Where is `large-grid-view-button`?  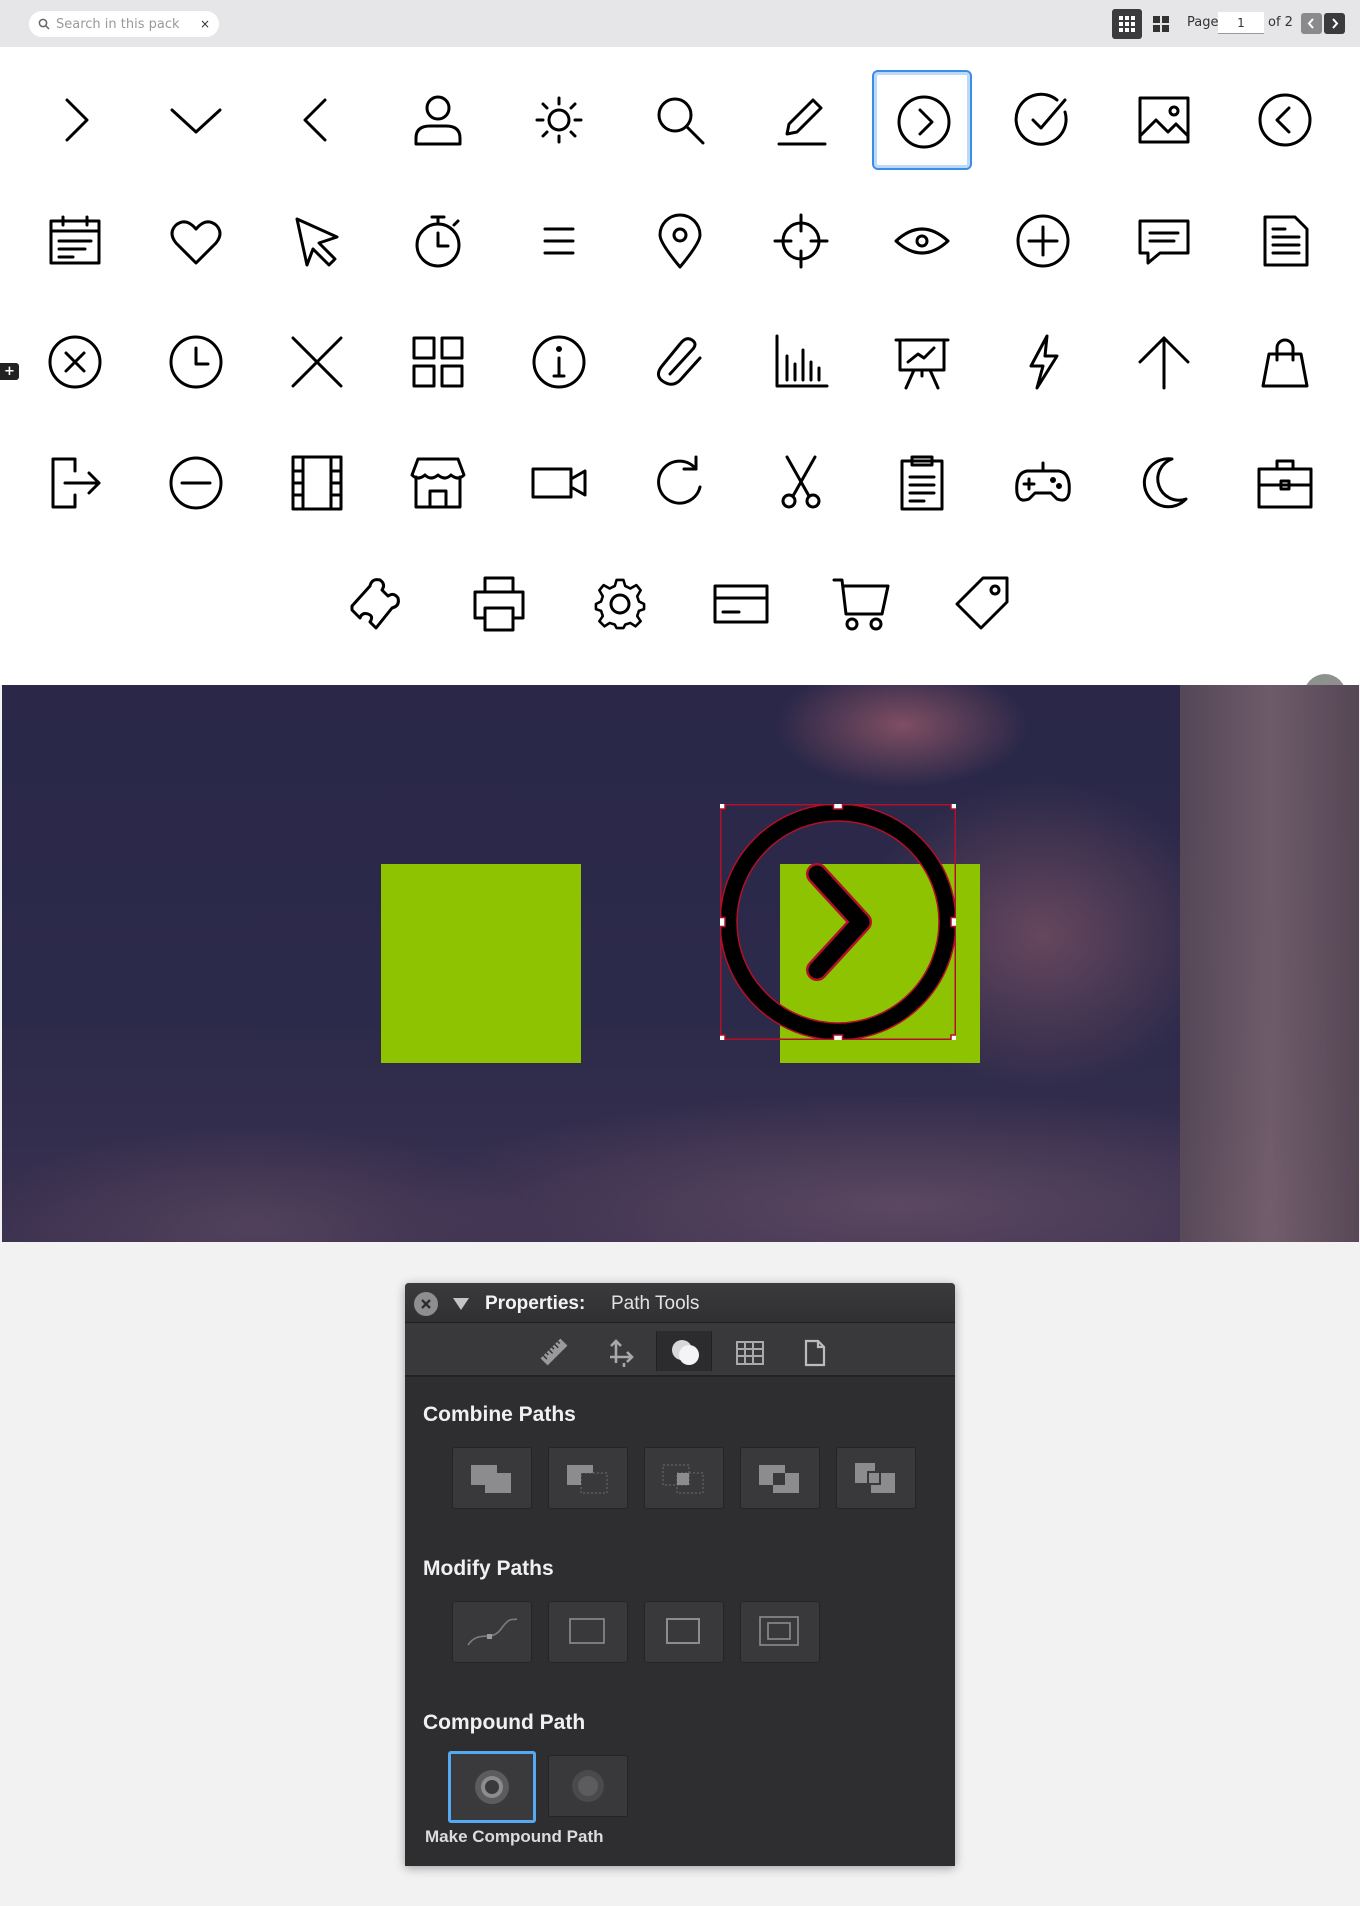 large-grid-view-button is located at coordinates (1161, 24).